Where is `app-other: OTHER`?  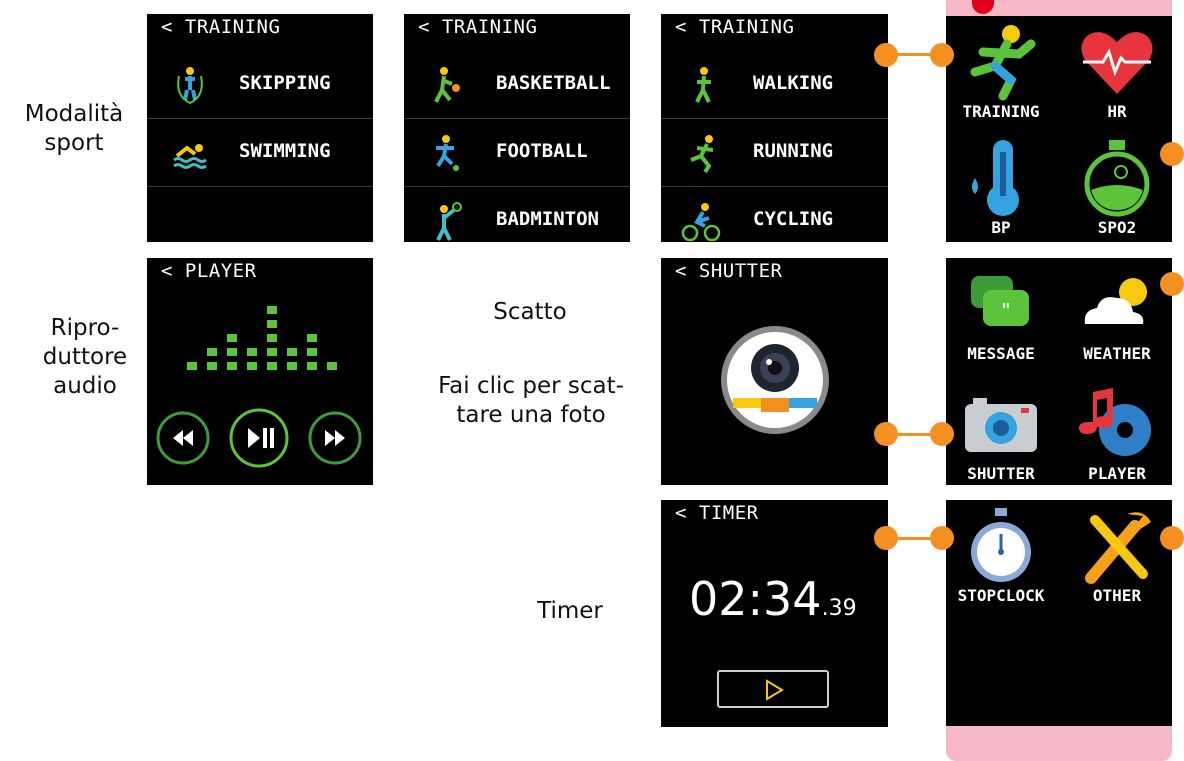 app-other: OTHER is located at coordinates (1117, 560).